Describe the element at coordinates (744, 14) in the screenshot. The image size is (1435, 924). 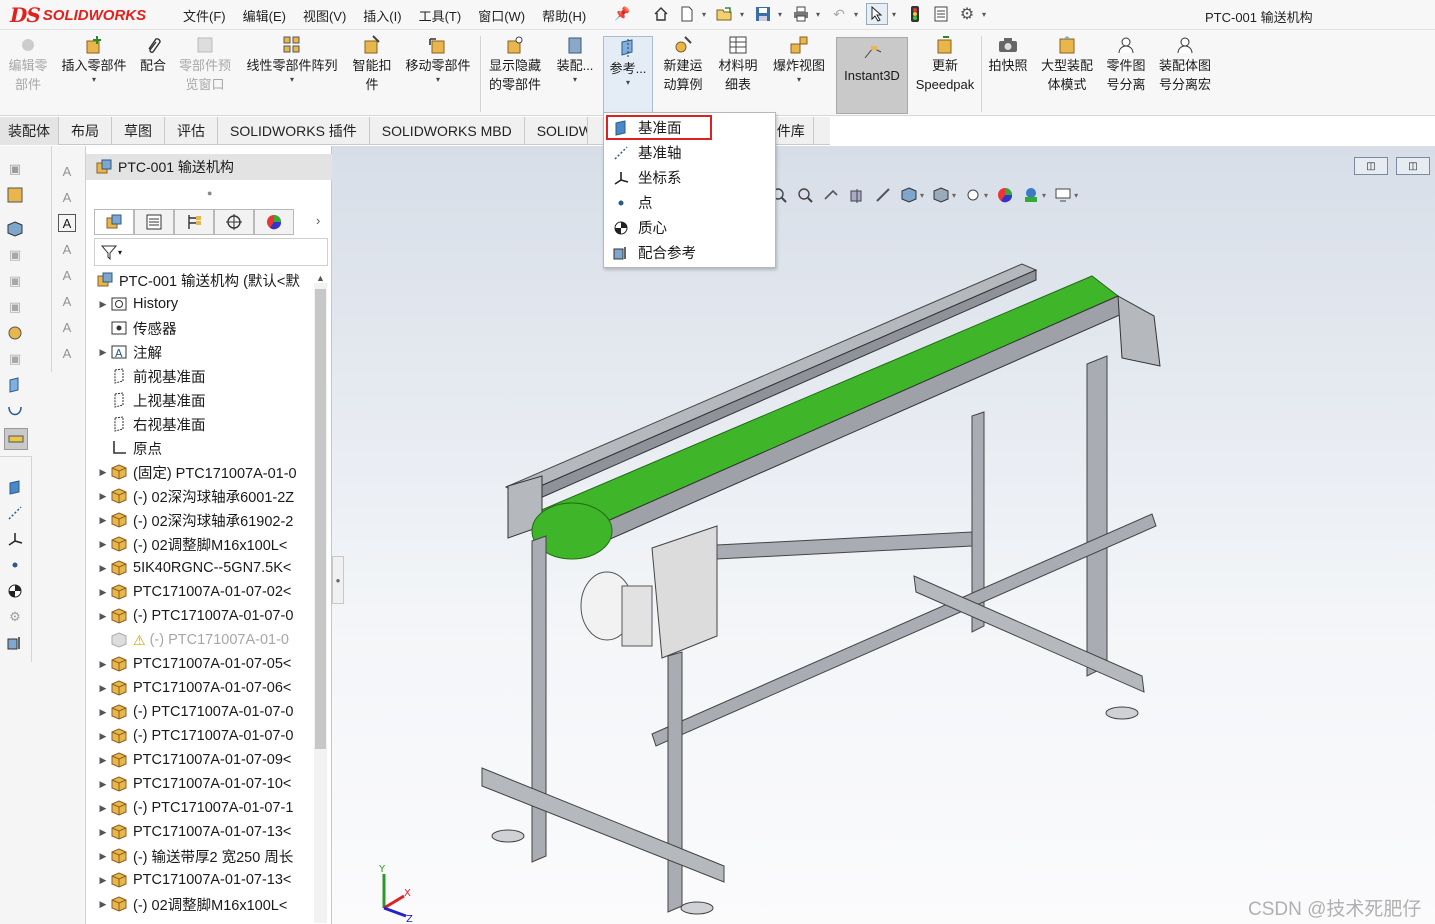
I see `open-caret-icon: ▾` at that location.